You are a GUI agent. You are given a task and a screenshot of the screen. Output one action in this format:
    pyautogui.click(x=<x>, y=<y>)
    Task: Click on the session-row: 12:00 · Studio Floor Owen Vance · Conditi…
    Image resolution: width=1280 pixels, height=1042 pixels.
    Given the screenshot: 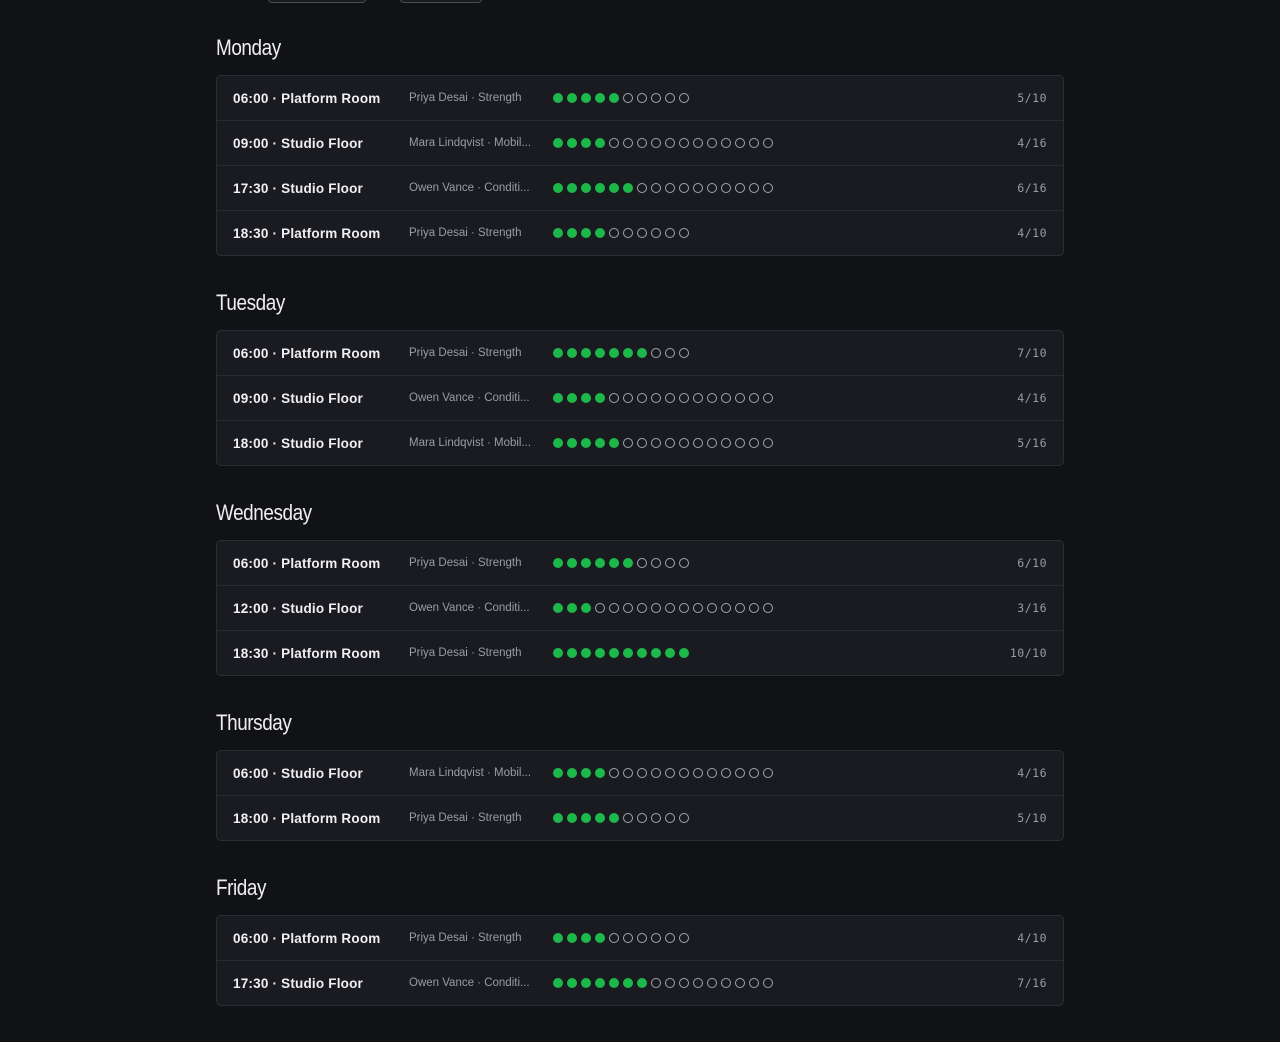 What is the action you would take?
    pyautogui.click(x=640, y=607)
    